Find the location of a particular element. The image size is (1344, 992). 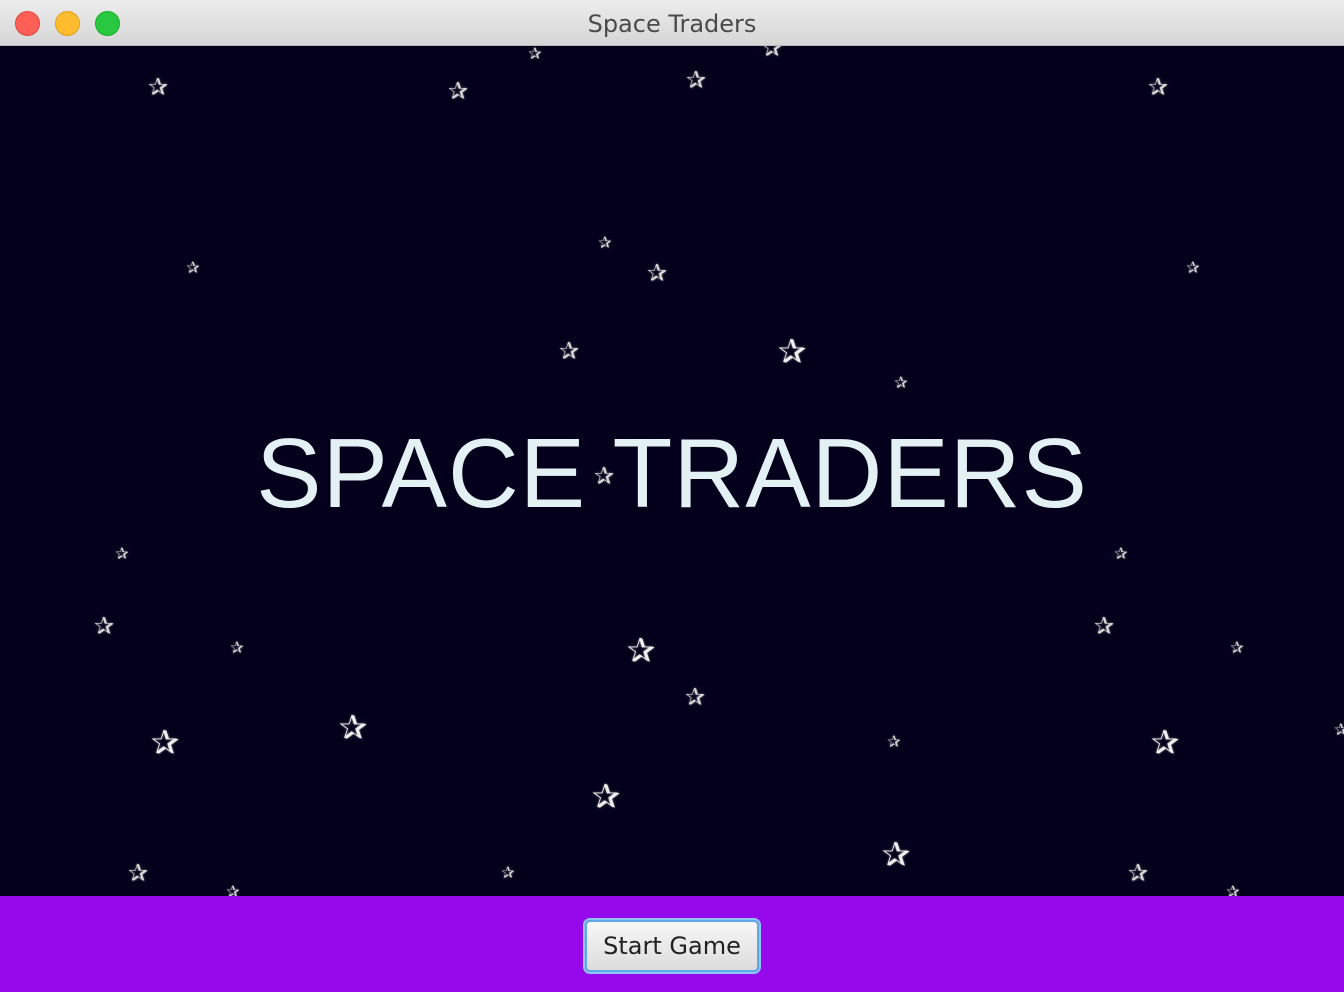

game-title: SPACE TRADERS is located at coordinates (672, 473).